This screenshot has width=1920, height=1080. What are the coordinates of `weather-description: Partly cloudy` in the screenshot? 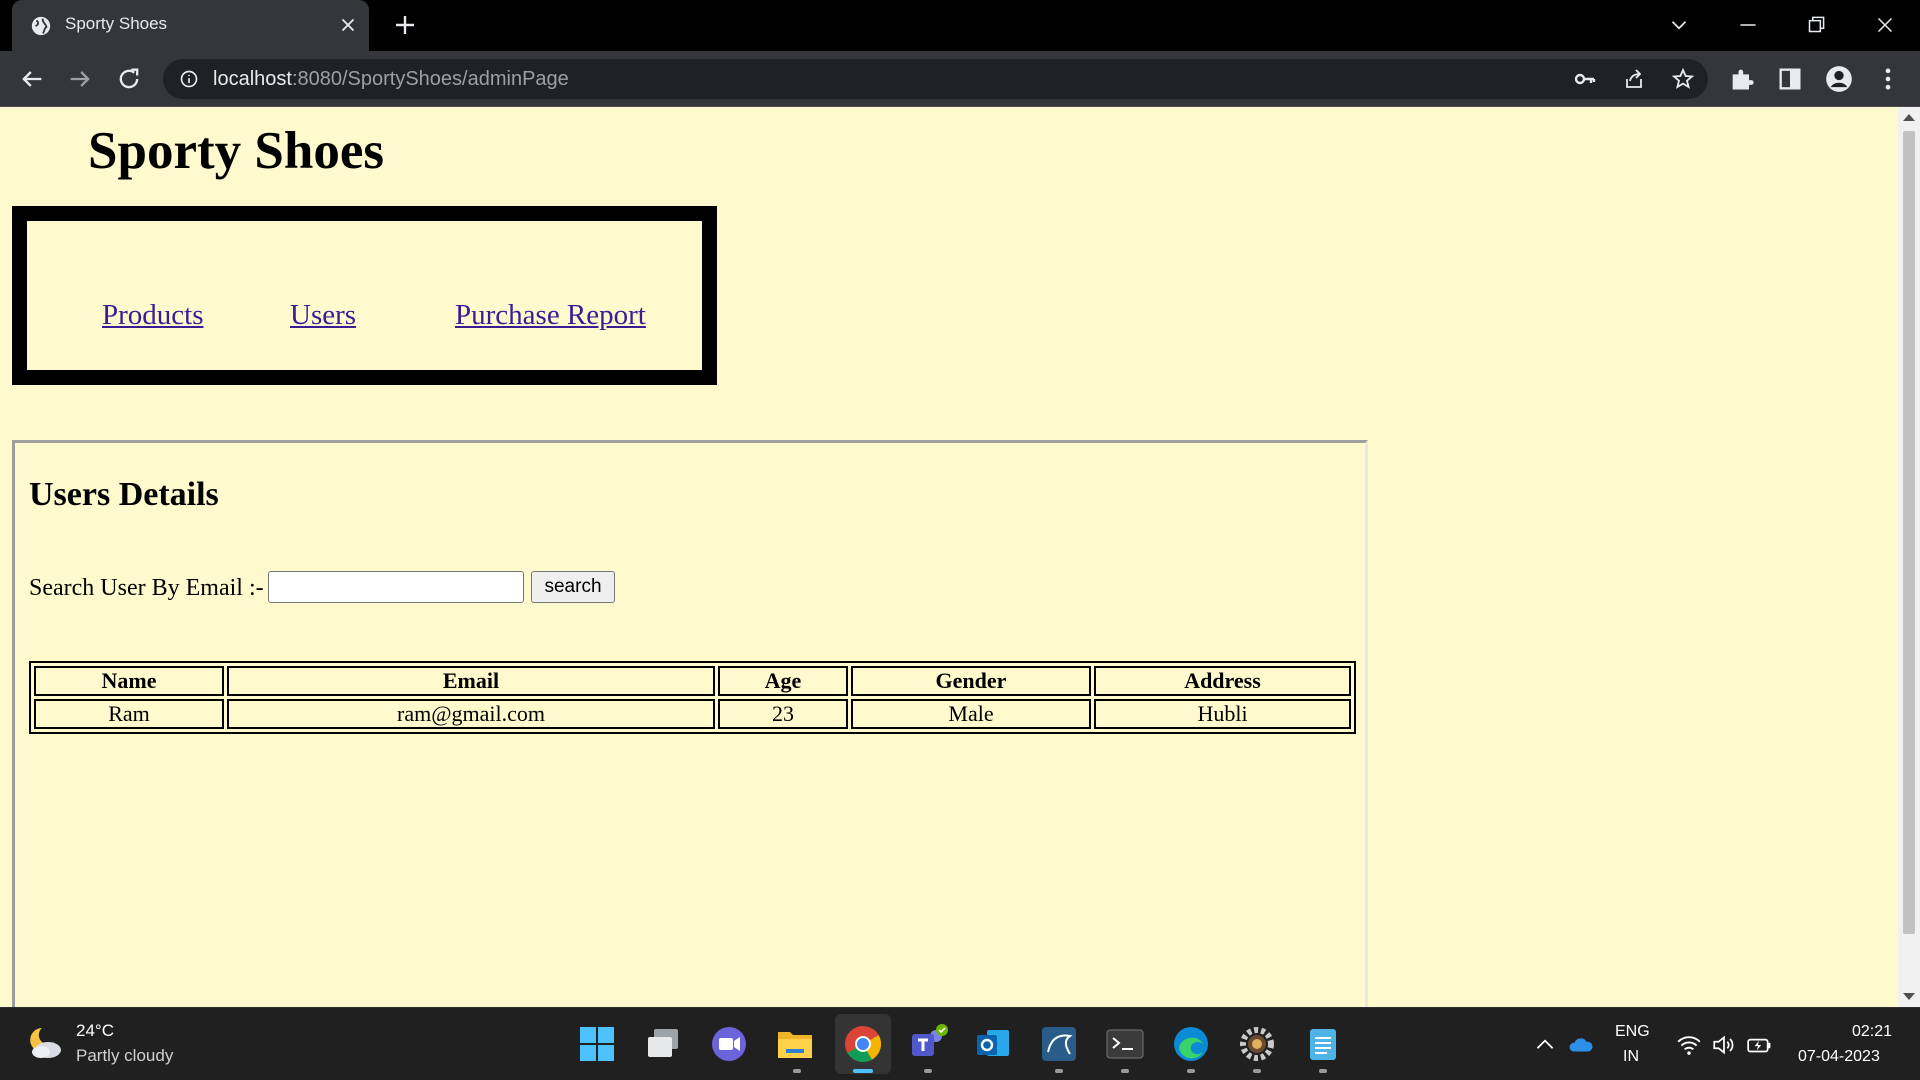 It's located at (125, 1055).